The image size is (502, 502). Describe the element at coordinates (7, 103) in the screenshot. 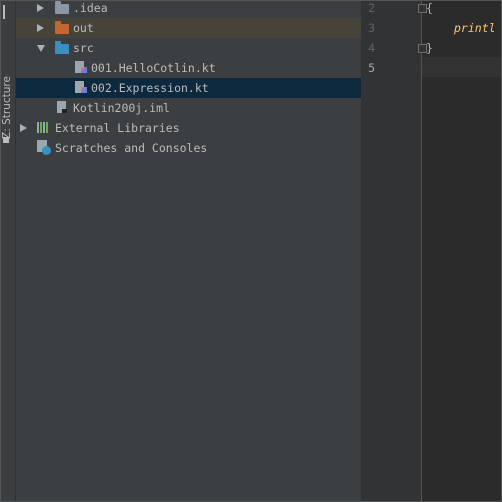

I see `structure-tab-label: Z: Structure` at that location.